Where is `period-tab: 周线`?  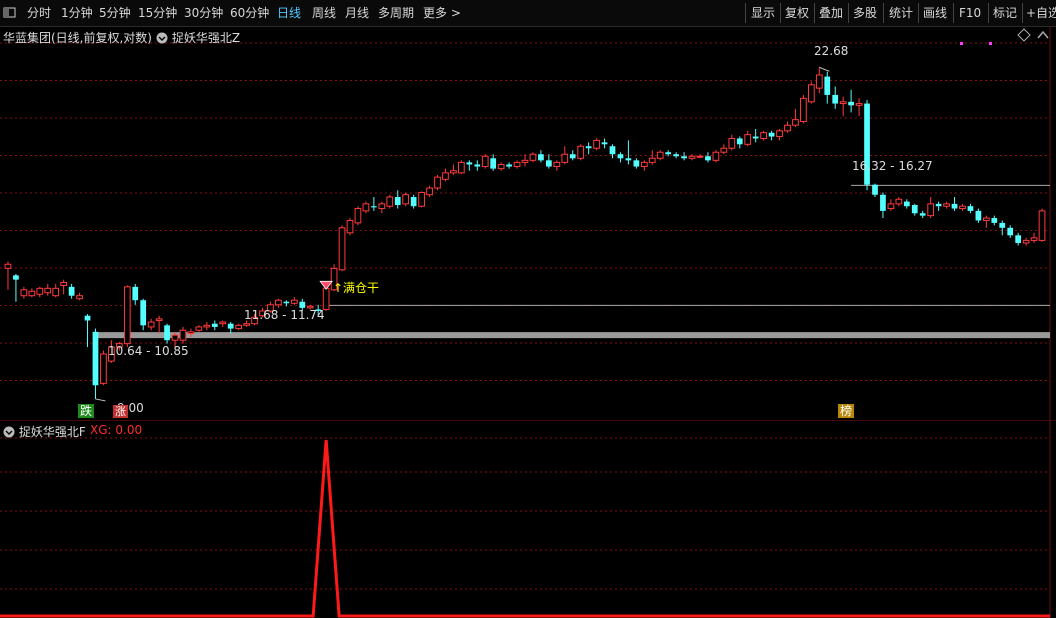
period-tab: 周线 is located at coordinates (324, 13).